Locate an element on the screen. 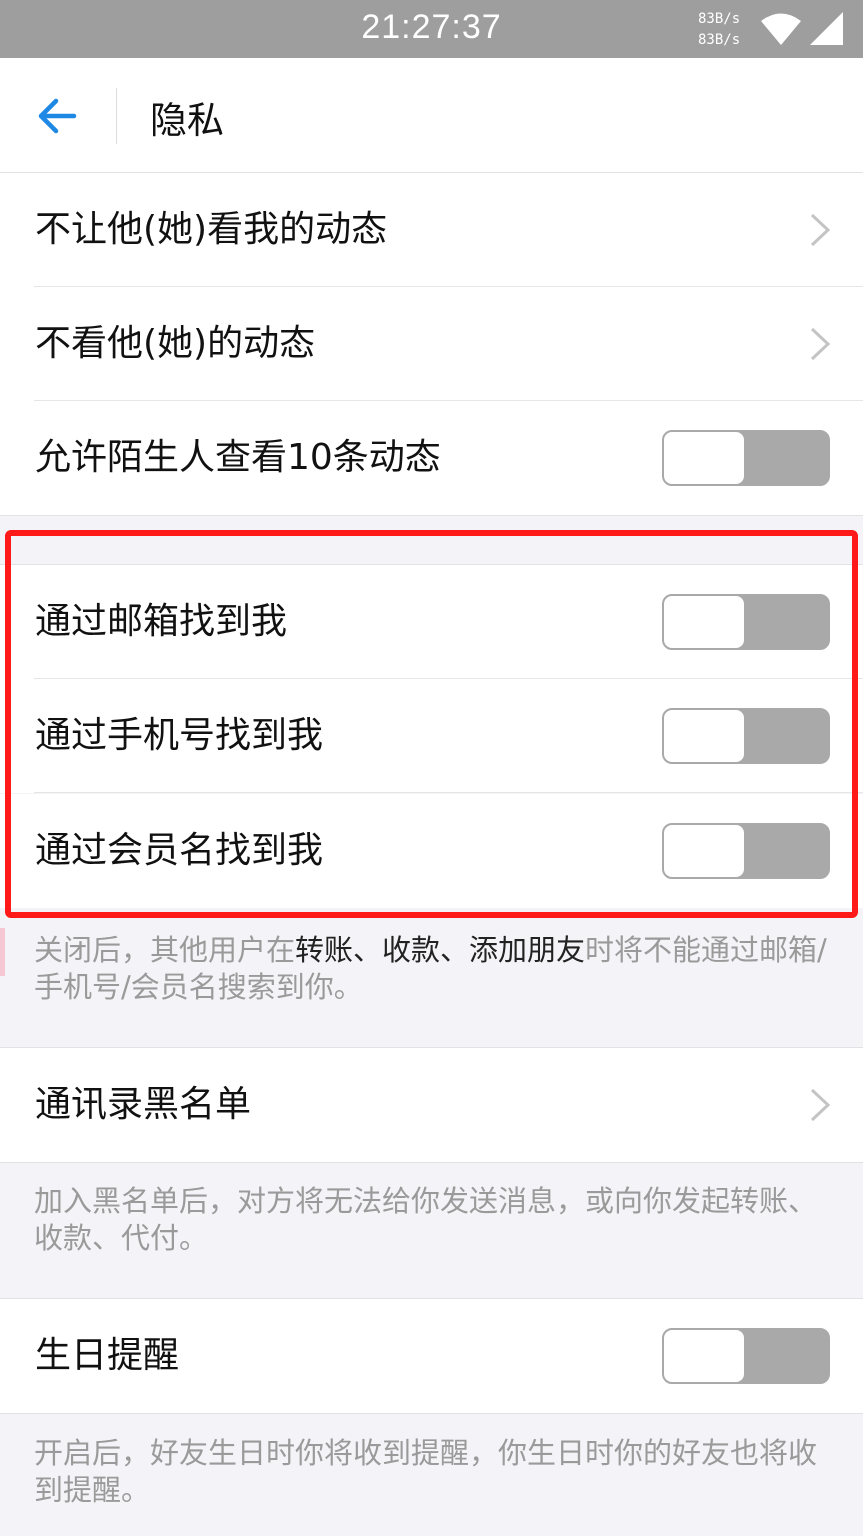  row-label: 通过邮箱找到我 is located at coordinates (161, 621).